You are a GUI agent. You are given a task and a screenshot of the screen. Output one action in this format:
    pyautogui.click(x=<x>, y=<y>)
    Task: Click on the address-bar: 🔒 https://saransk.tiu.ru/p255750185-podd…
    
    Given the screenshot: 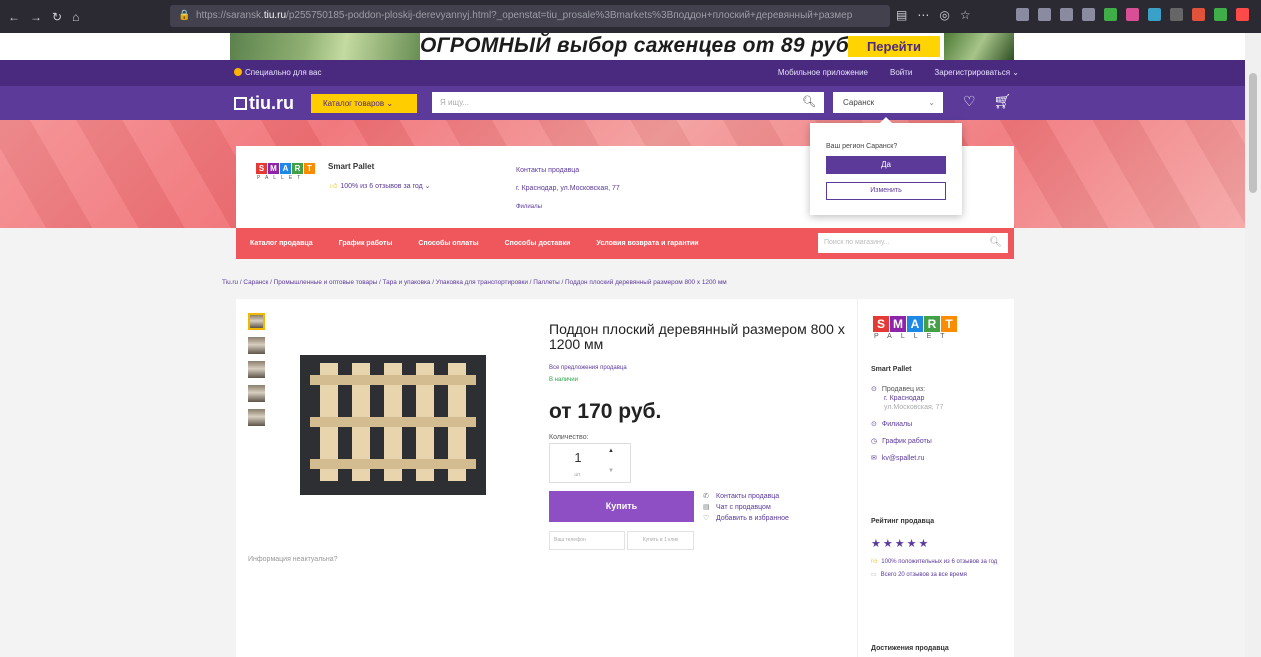 What is the action you would take?
    pyautogui.click(x=530, y=16)
    